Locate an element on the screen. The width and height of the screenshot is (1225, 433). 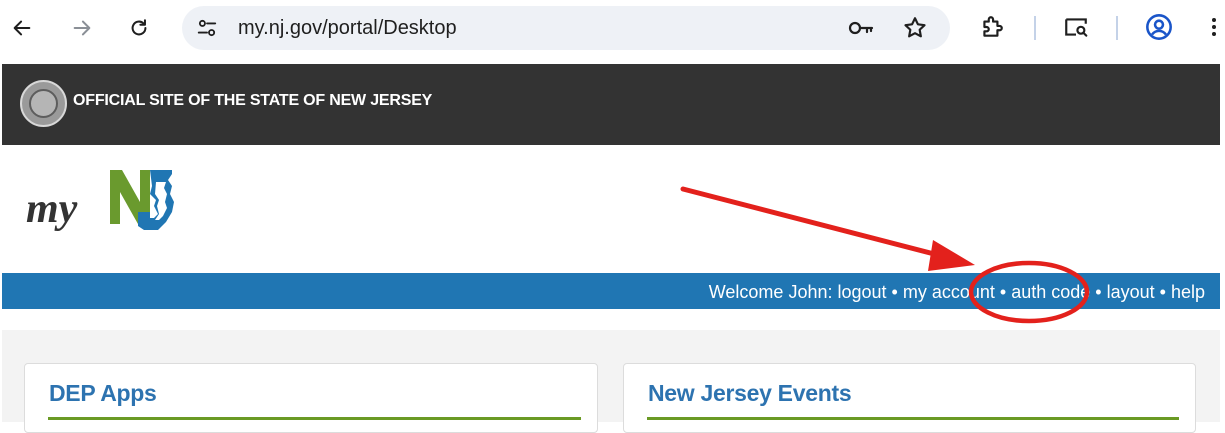
bookmark-star-icon is located at coordinates (915, 28).